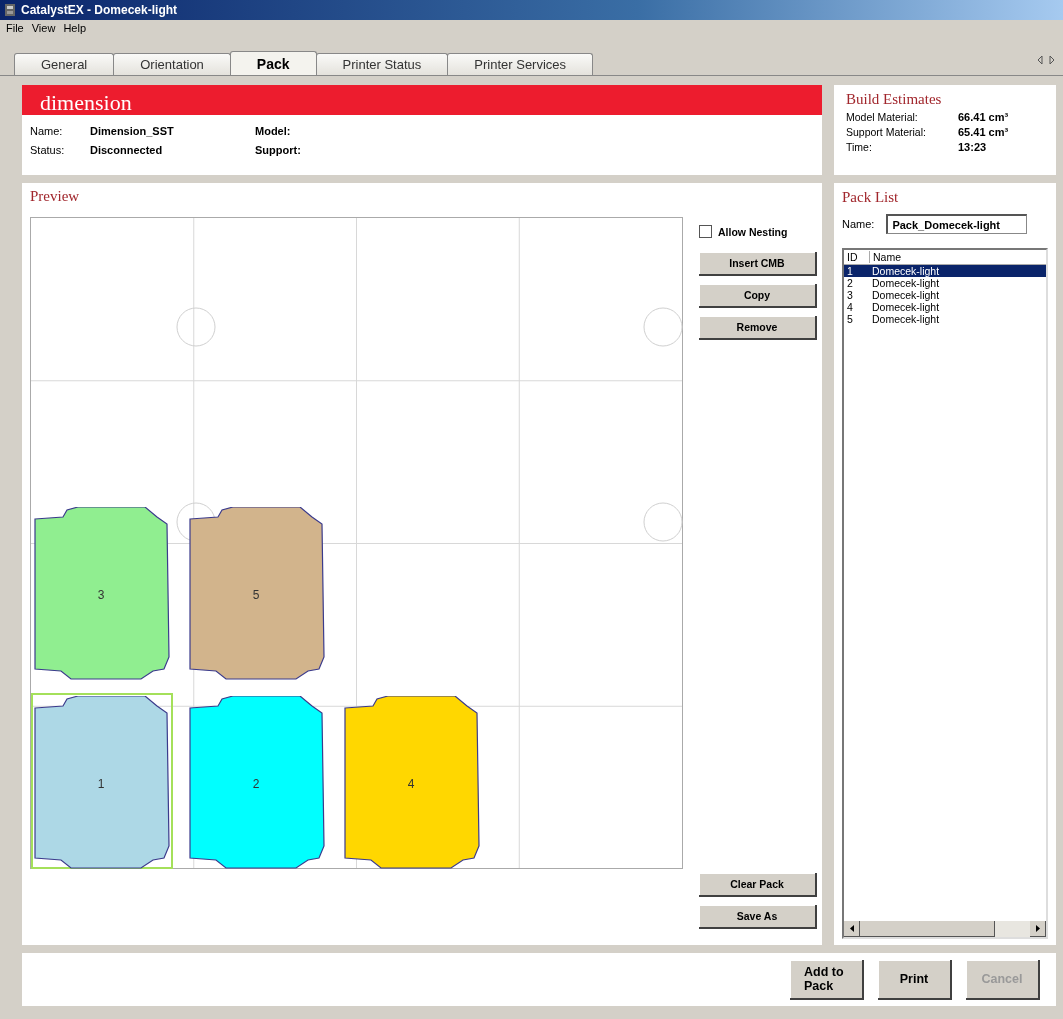 This screenshot has width=1063, height=1019. Describe the element at coordinates (1037, 928) in the screenshot. I see `scroll-right-icon` at that location.